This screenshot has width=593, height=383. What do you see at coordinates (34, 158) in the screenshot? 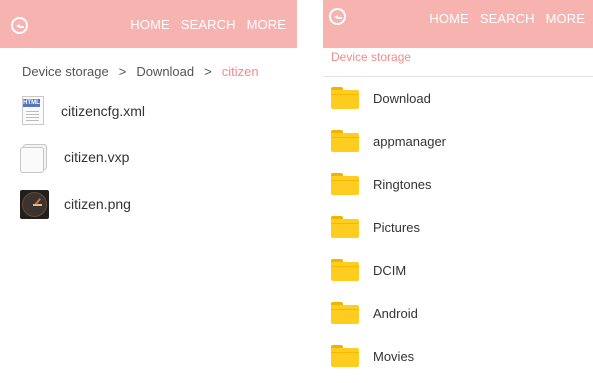
I see `blank-file-icon` at bounding box center [34, 158].